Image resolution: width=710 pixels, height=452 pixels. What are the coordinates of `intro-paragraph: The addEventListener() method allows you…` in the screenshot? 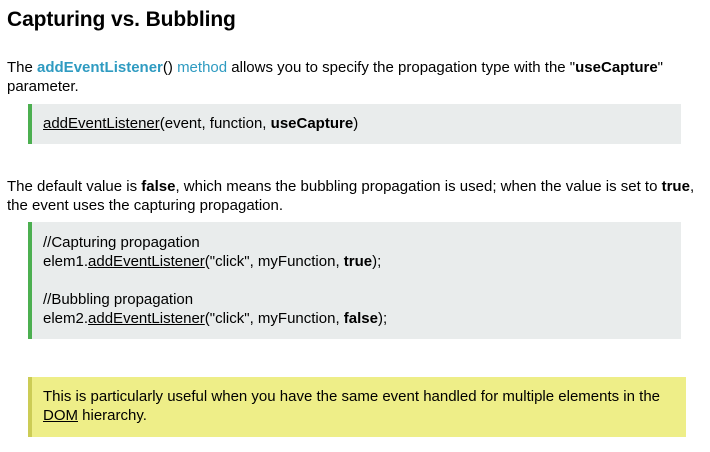 It's located at (357, 77).